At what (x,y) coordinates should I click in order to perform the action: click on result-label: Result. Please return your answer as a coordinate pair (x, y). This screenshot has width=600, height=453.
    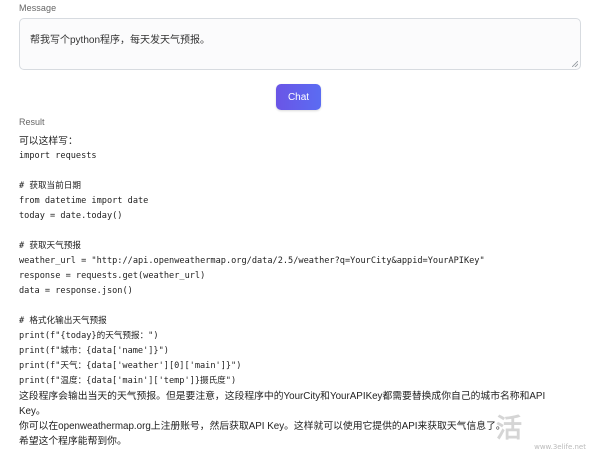
    Looking at the image, I should click on (32, 122).